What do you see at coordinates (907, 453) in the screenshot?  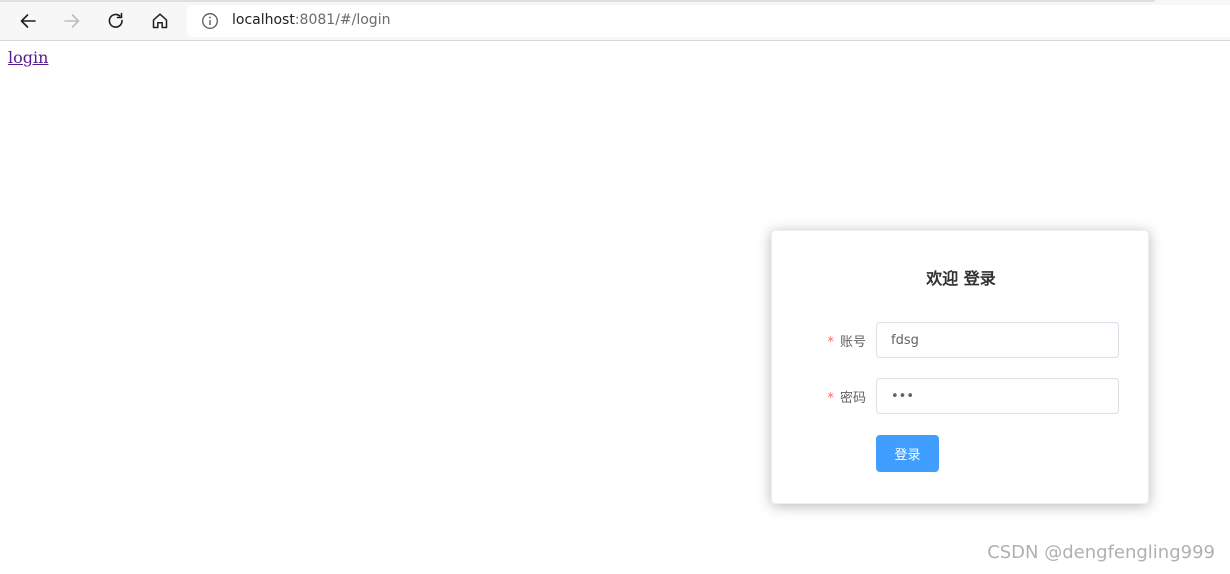 I see `login-button: 登录` at bounding box center [907, 453].